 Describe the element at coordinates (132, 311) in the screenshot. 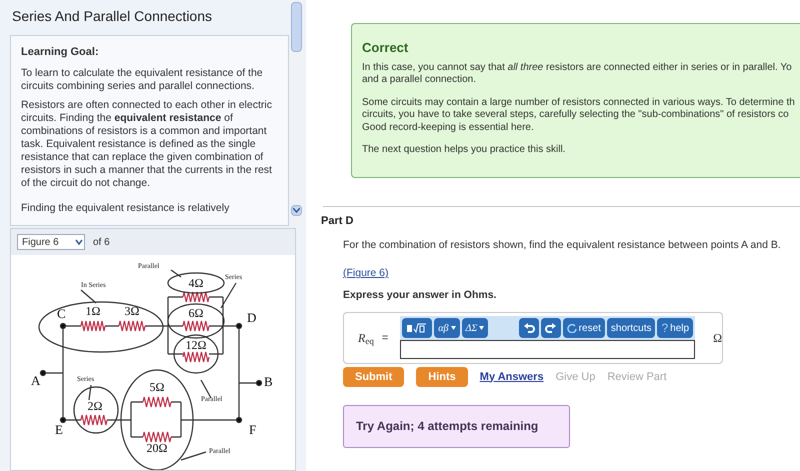

I see `resistance-label: 3Ω` at that location.